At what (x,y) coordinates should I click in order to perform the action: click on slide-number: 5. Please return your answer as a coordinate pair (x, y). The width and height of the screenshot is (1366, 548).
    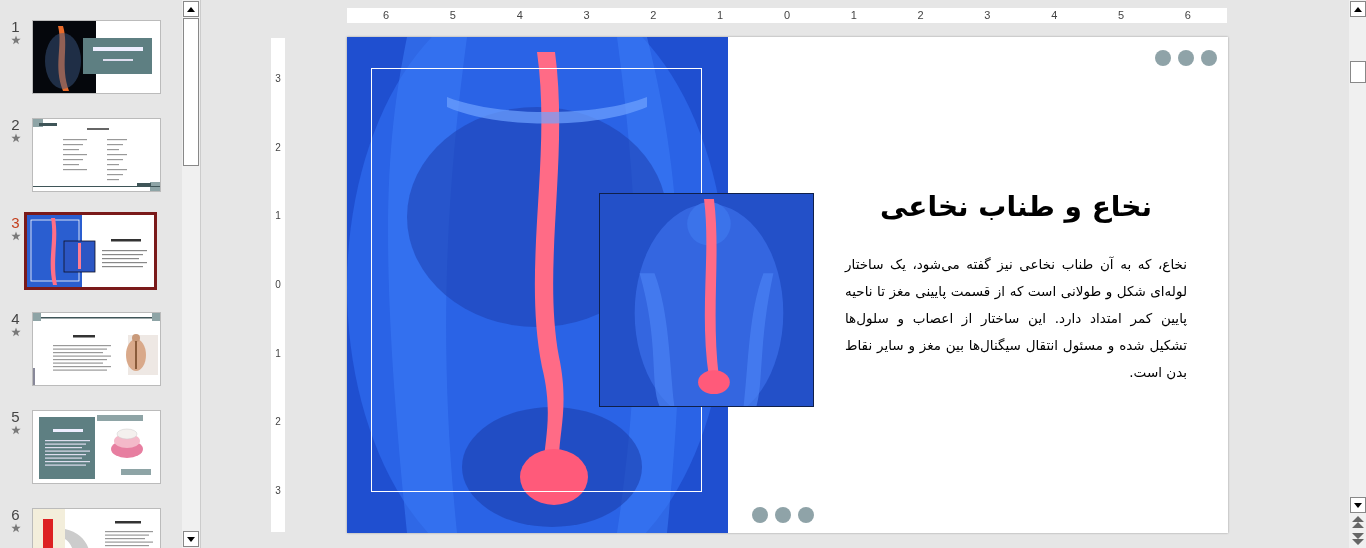
    Looking at the image, I should click on (15, 416).